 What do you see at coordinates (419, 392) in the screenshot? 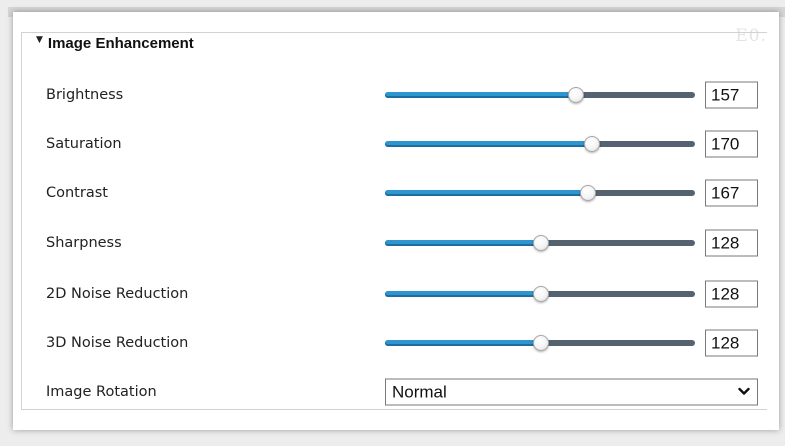
I see `image-rotation-value: Normal` at bounding box center [419, 392].